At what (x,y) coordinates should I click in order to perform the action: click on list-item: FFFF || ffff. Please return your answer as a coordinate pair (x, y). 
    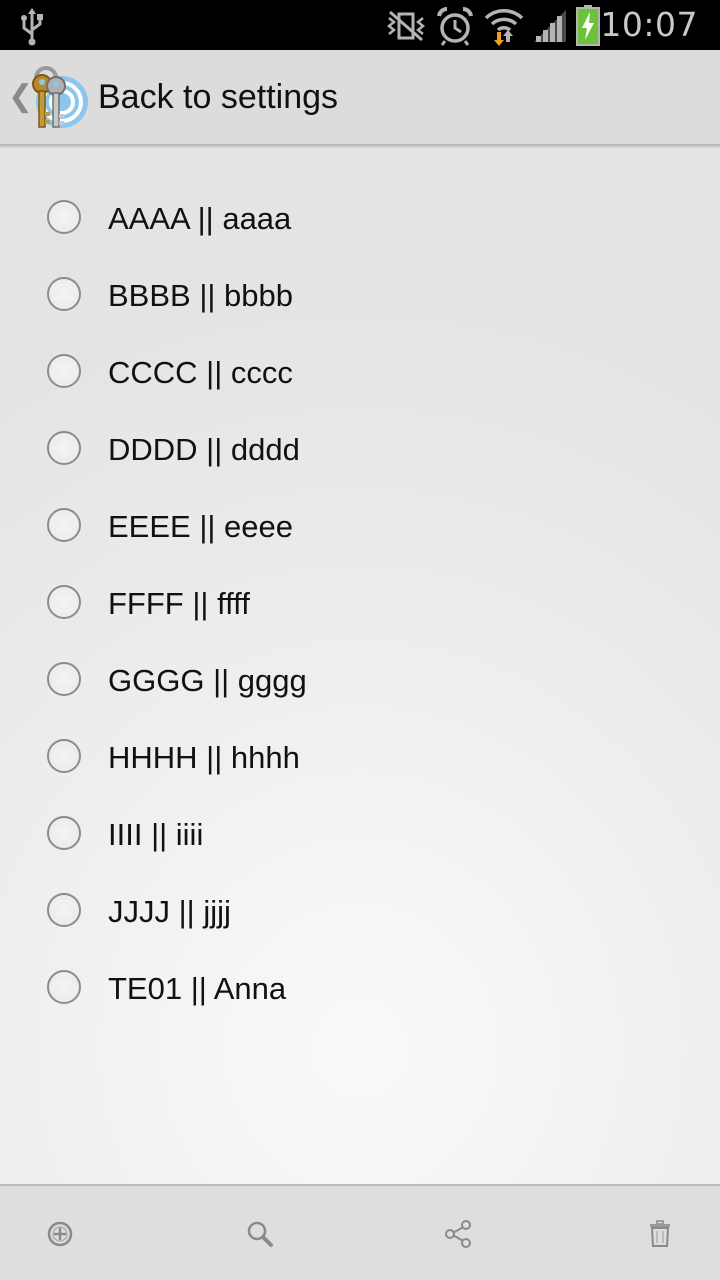
    Looking at the image, I should click on (360, 602).